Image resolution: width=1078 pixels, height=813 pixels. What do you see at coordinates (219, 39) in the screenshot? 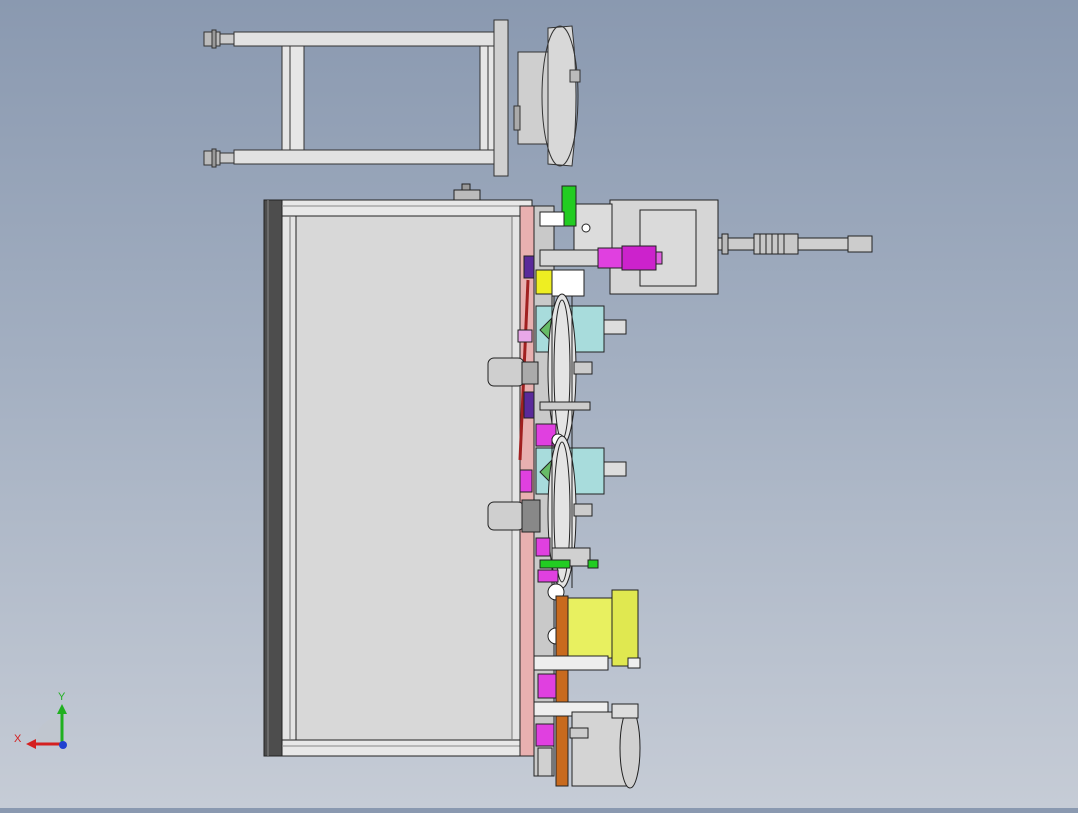
I see `leveling-foot-upper` at bounding box center [219, 39].